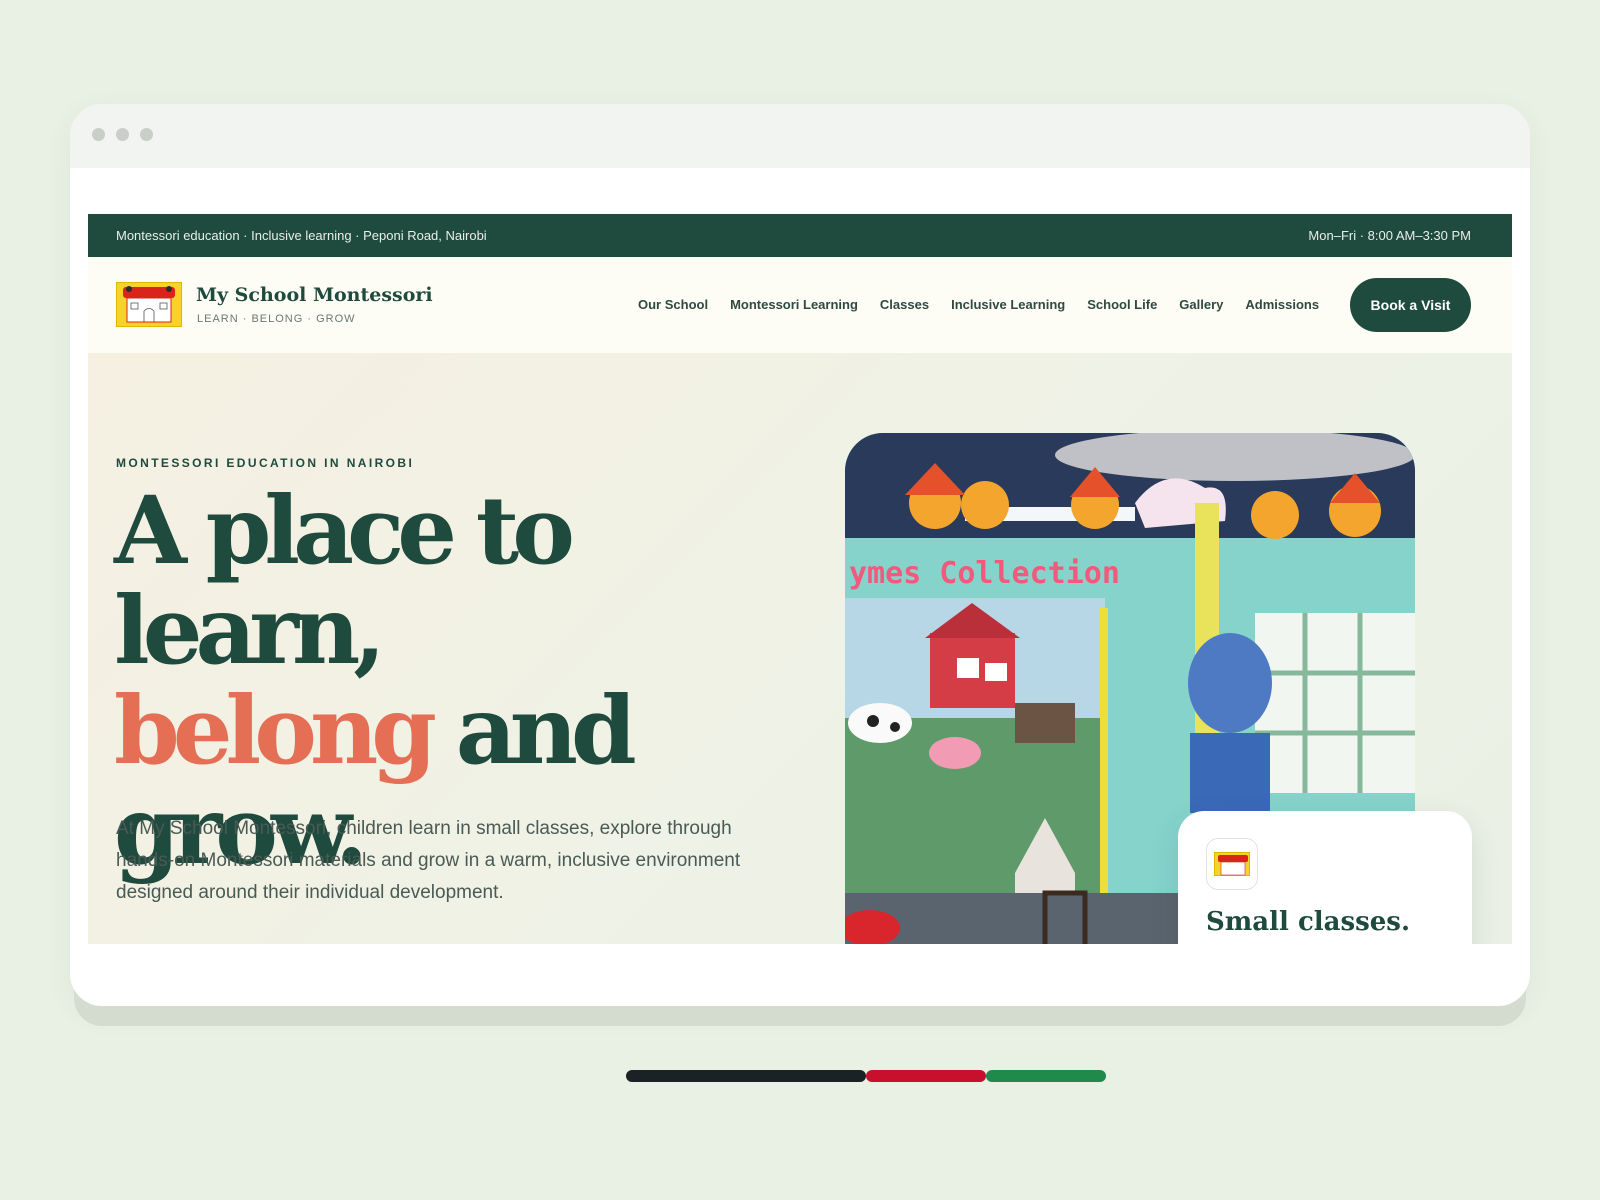 This screenshot has height=1200, width=1600. What do you see at coordinates (800, 136) in the screenshot?
I see `window-chrome` at bounding box center [800, 136].